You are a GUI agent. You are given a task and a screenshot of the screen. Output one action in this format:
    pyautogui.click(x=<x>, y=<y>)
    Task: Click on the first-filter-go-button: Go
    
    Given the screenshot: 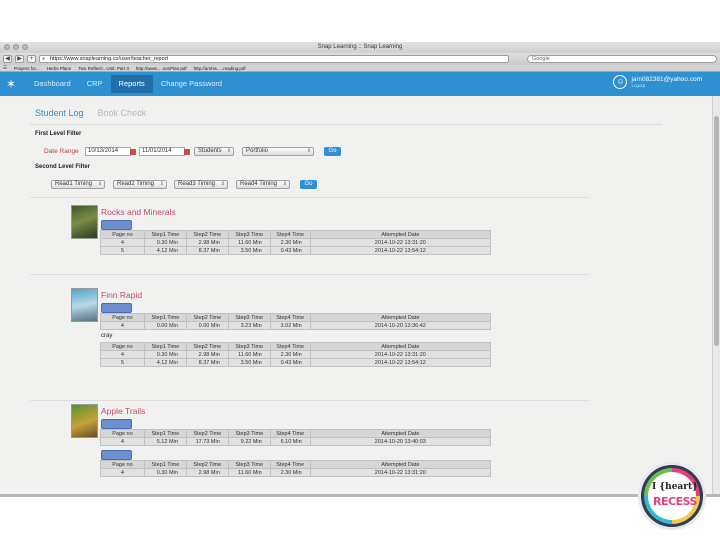 What is the action you would take?
    pyautogui.click(x=332, y=151)
    